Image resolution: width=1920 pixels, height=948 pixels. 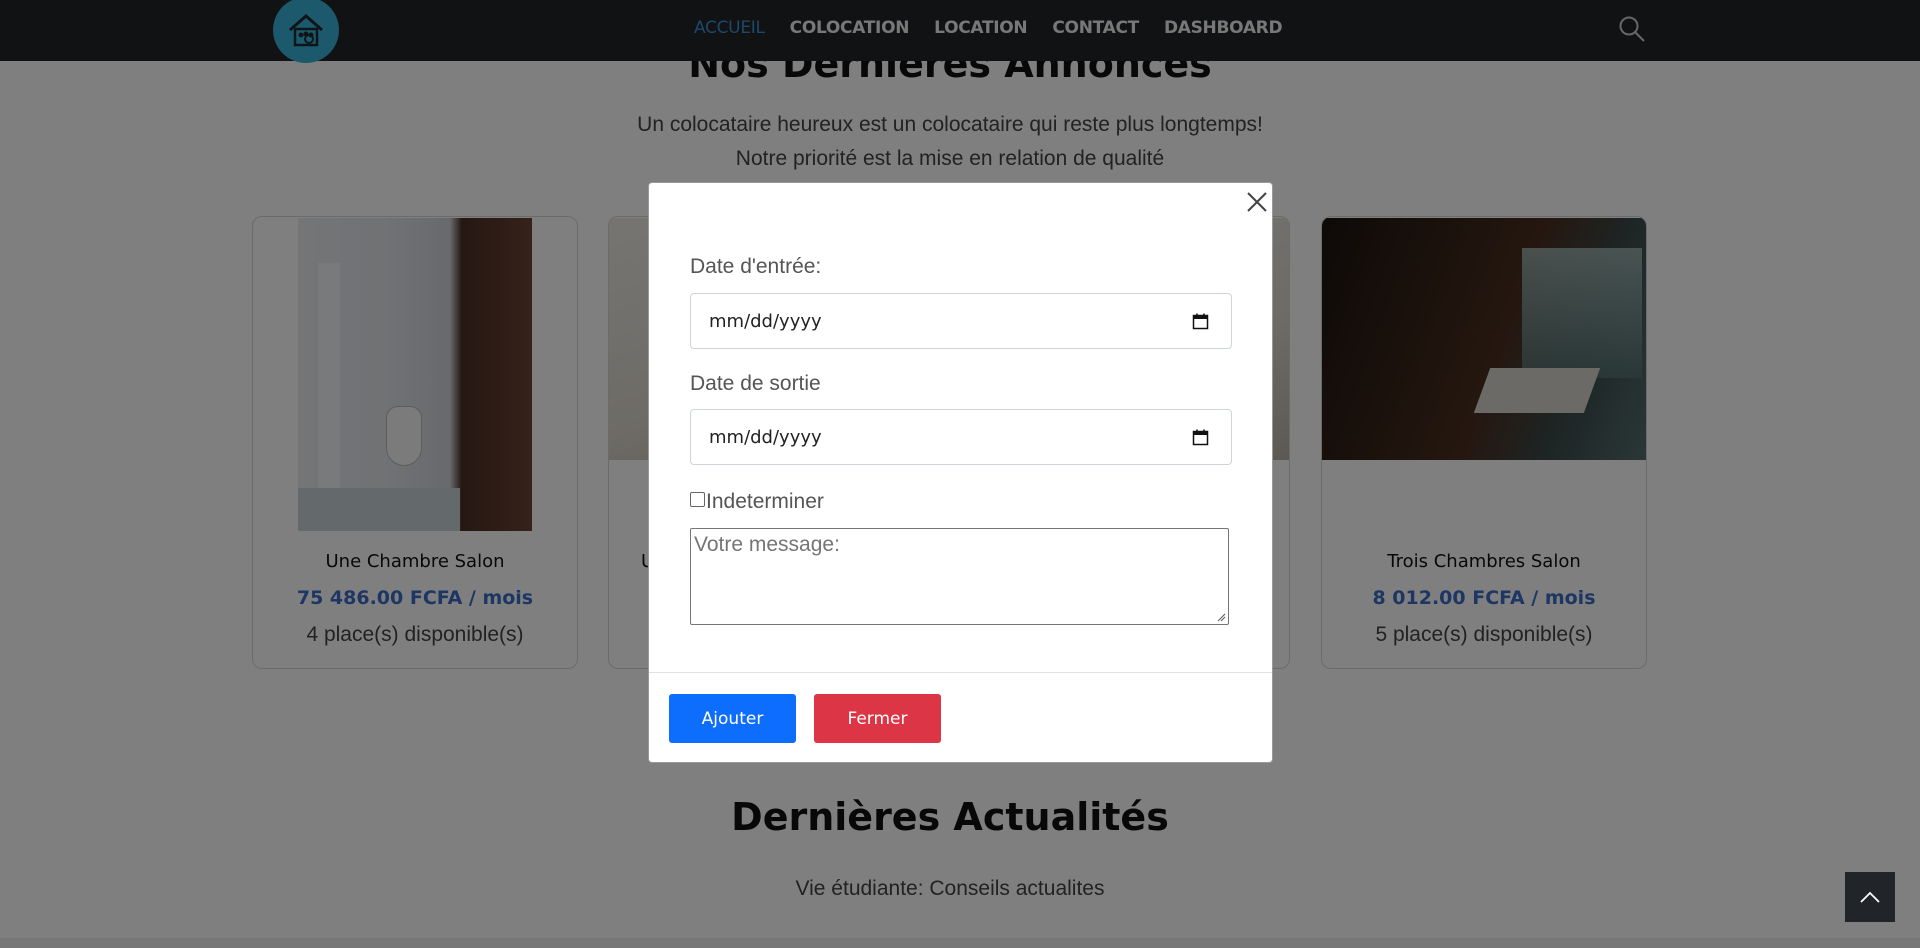 I want to click on modal-footer-divider, so click(x=960, y=672).